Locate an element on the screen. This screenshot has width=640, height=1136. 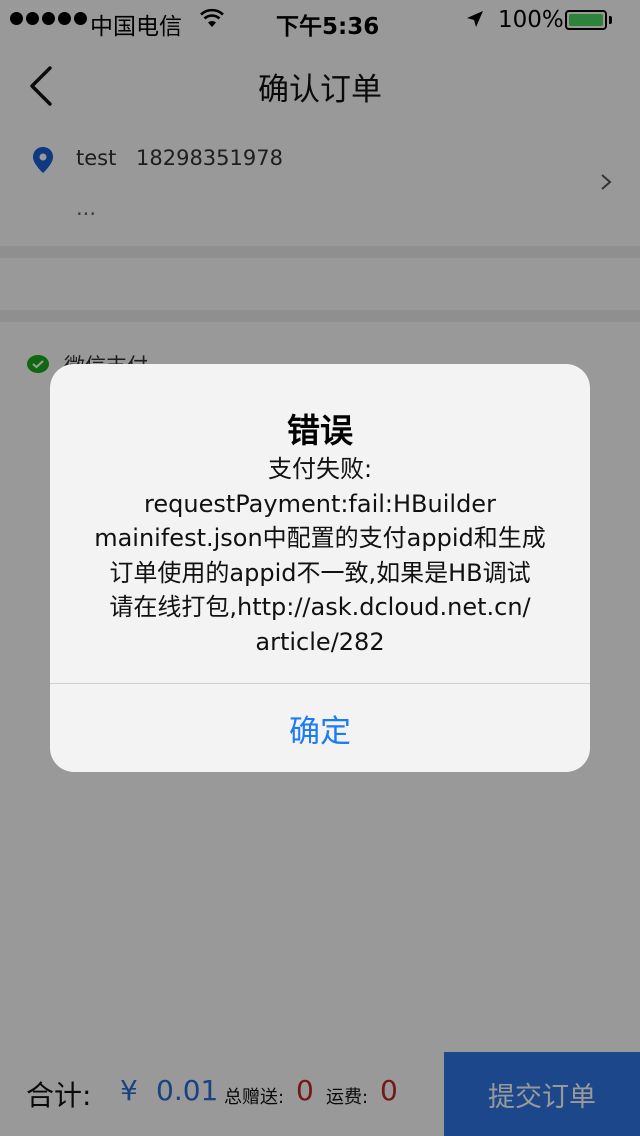
dialog-confirm-button: 确定 is located at coordinates (320, 728).